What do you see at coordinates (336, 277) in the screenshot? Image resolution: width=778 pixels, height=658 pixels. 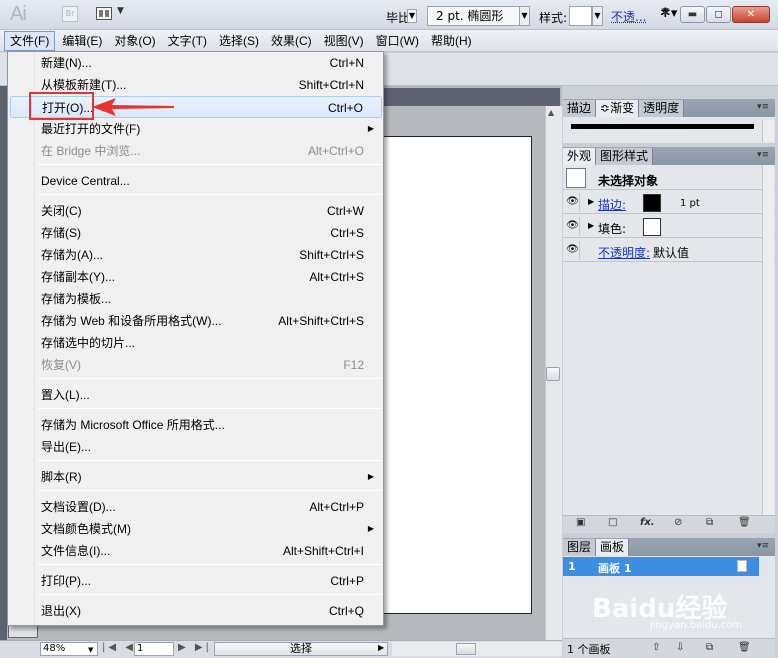 I see `menu-item-shortcut: Alt+Ctrl+S` at bounding box center [336, 277].